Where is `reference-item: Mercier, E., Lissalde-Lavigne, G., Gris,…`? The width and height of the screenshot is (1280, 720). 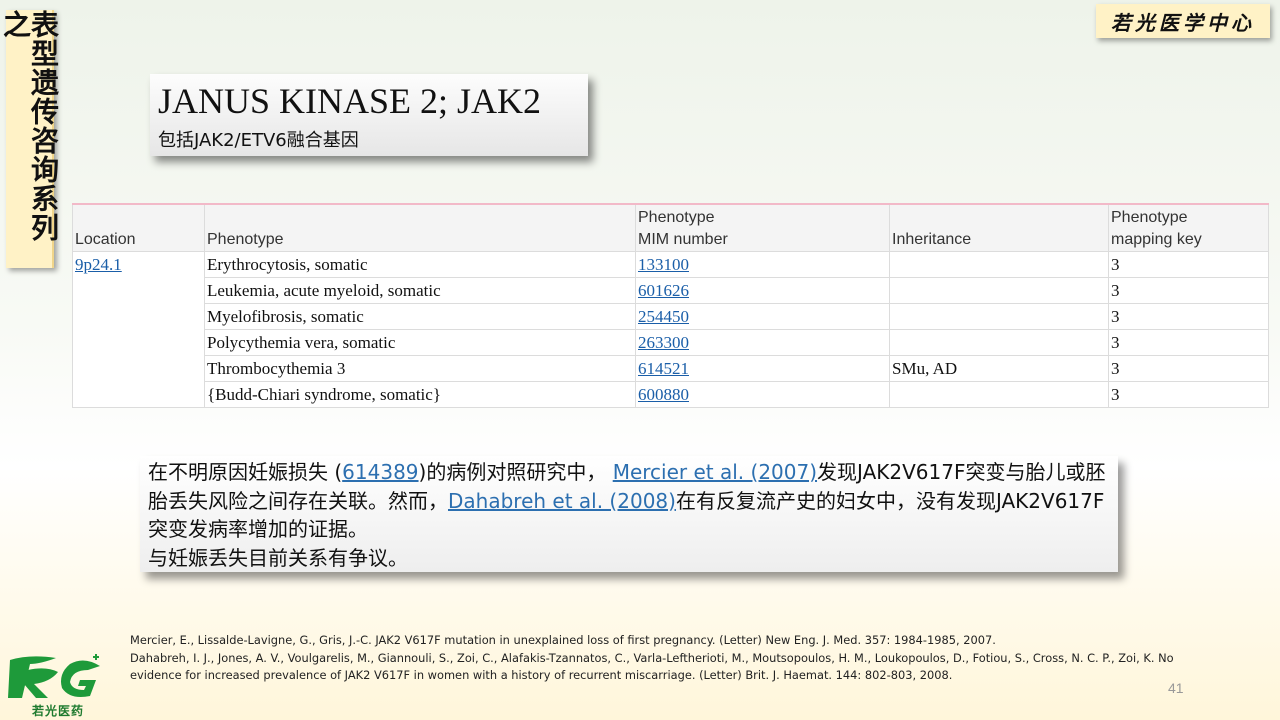 reference-item: Mercier, E., Lissalde-Lavigne, G., Gris,… is located at coordinates (563, 640).